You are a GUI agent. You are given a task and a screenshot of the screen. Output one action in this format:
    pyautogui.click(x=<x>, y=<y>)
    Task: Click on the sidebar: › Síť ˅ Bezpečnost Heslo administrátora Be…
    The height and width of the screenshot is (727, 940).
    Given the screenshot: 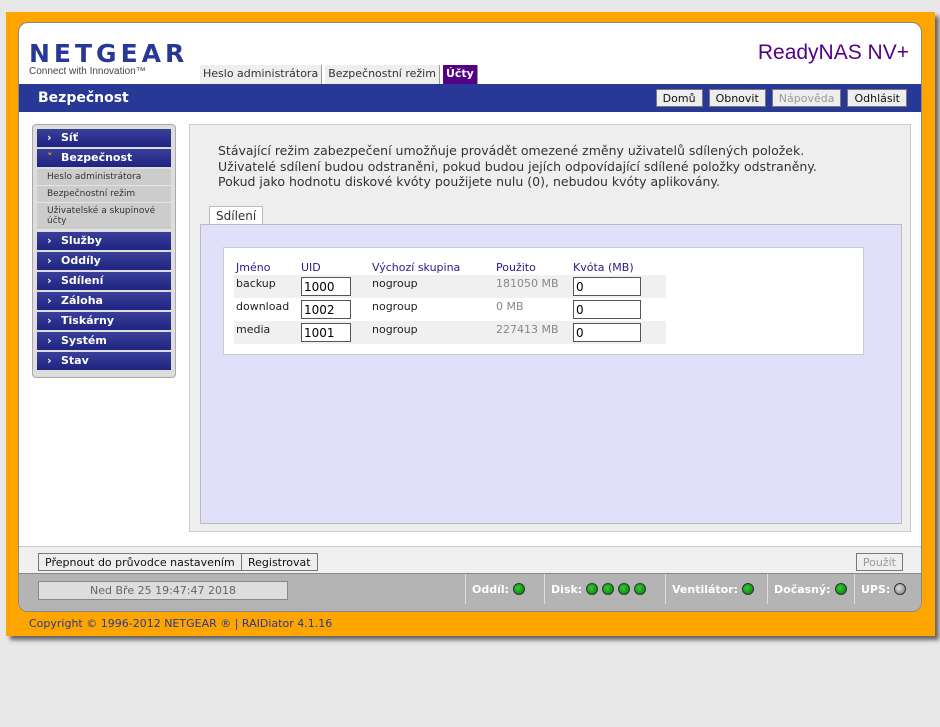 What is the action you would take?
    pyautogui.click(x=104, y=251)
    